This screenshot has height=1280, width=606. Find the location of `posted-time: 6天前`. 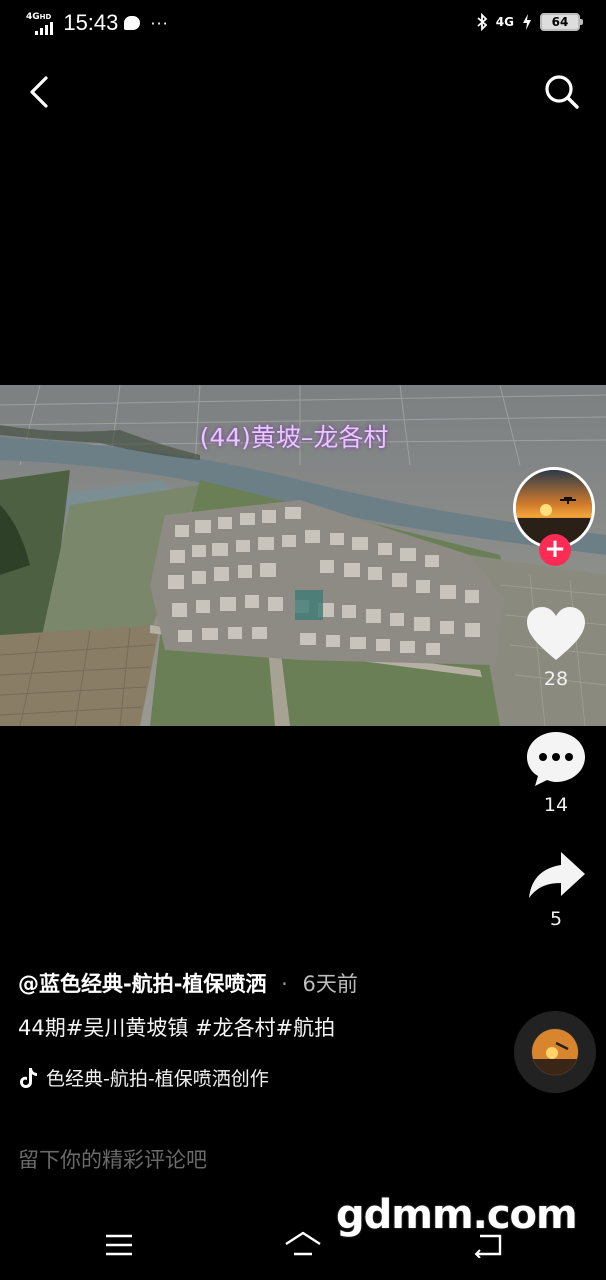

posted-time: 6天前 is located at coordinates (330, 984).